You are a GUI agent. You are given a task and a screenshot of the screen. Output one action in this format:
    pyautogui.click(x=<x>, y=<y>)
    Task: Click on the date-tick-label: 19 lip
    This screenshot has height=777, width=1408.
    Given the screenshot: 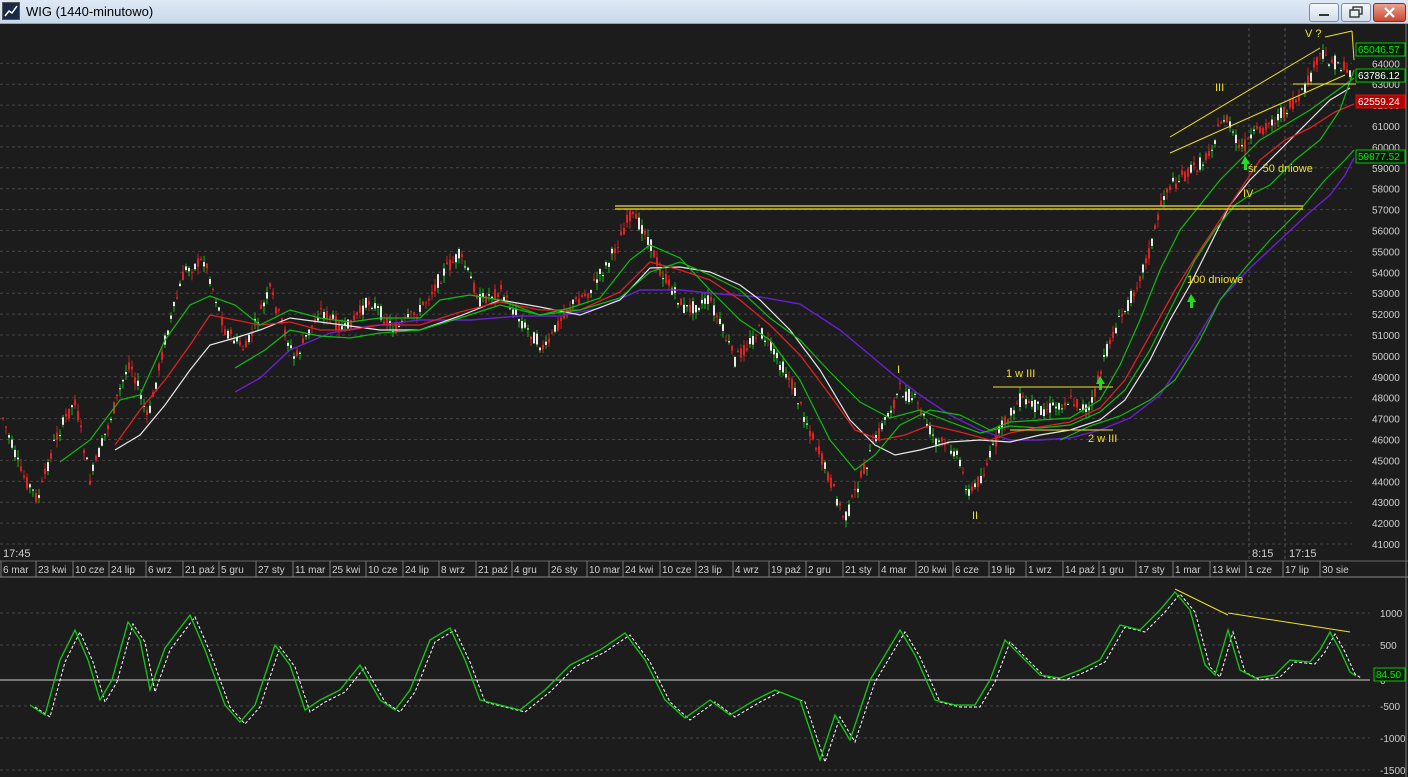 What is the action you would take?
    pyautogui.click(x=1003, y=570)
    